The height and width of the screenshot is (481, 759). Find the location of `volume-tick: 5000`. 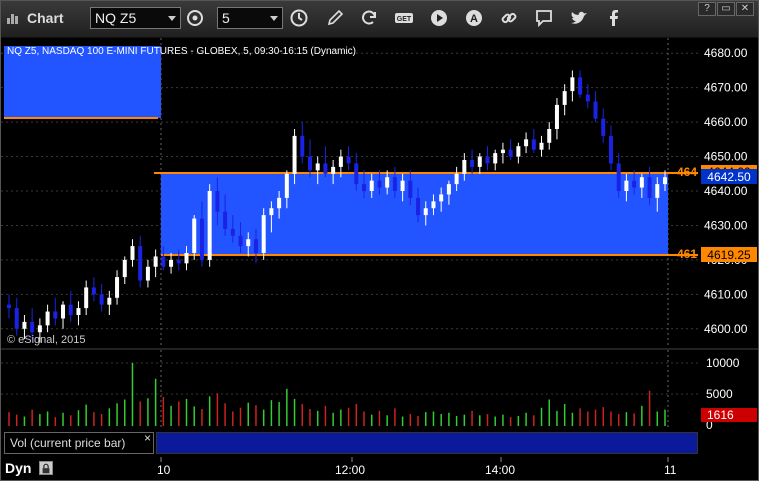

volume-tick: 5000 is located at coordinates (719, 394).